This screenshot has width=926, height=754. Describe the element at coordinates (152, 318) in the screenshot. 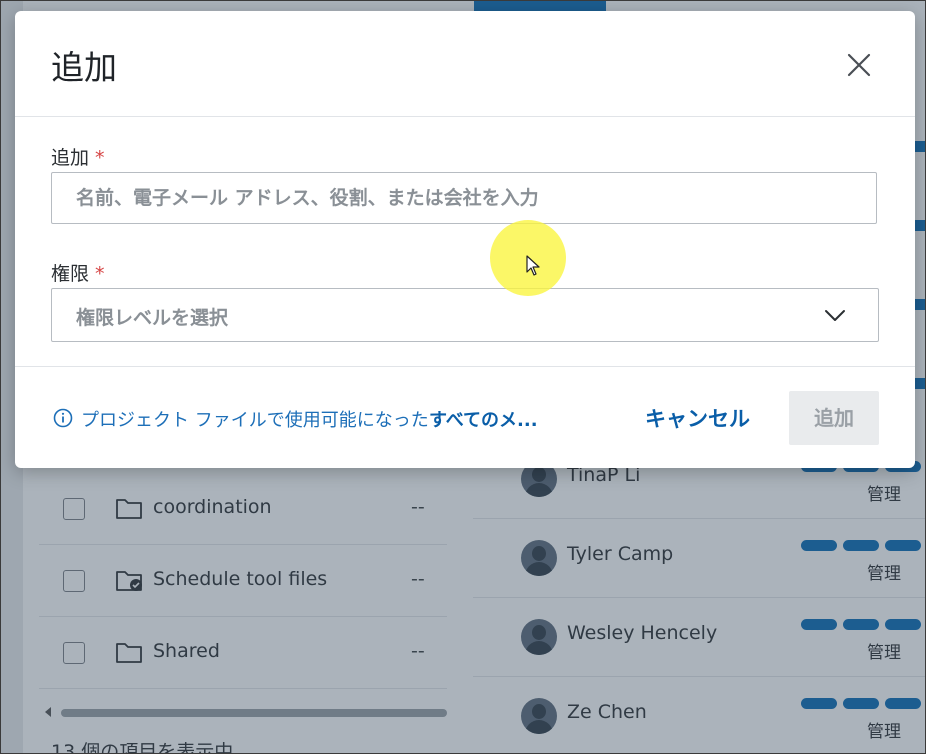

I see `permission-placeholder: 権限レベルを選択` at that location.